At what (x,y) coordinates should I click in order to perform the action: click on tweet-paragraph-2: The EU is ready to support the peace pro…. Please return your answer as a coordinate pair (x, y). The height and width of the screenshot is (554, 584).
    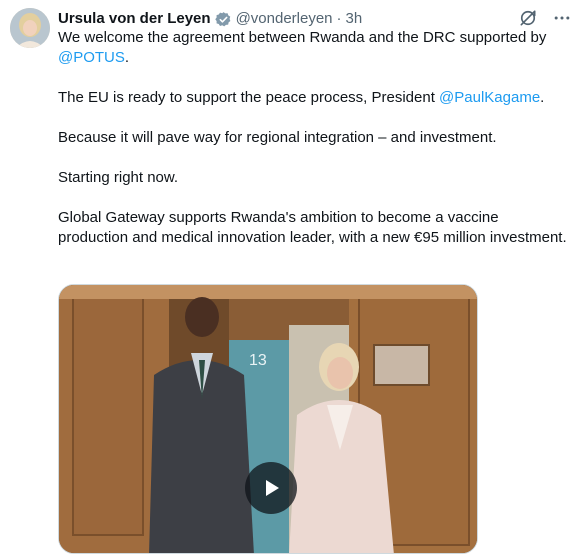
    Looking at the image, I should click on (313, 98).